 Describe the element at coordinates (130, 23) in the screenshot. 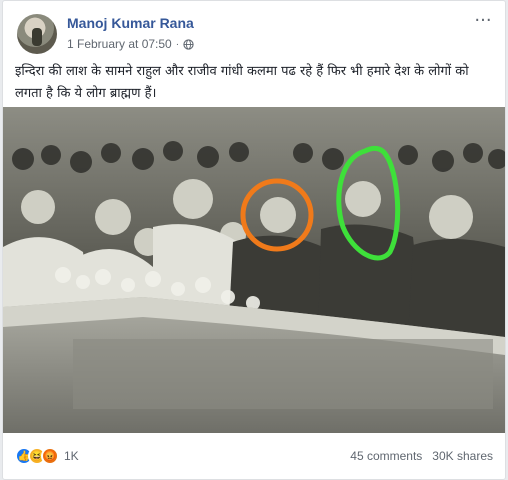

I see `author-name: Manoj Kumar Rana` at that location.